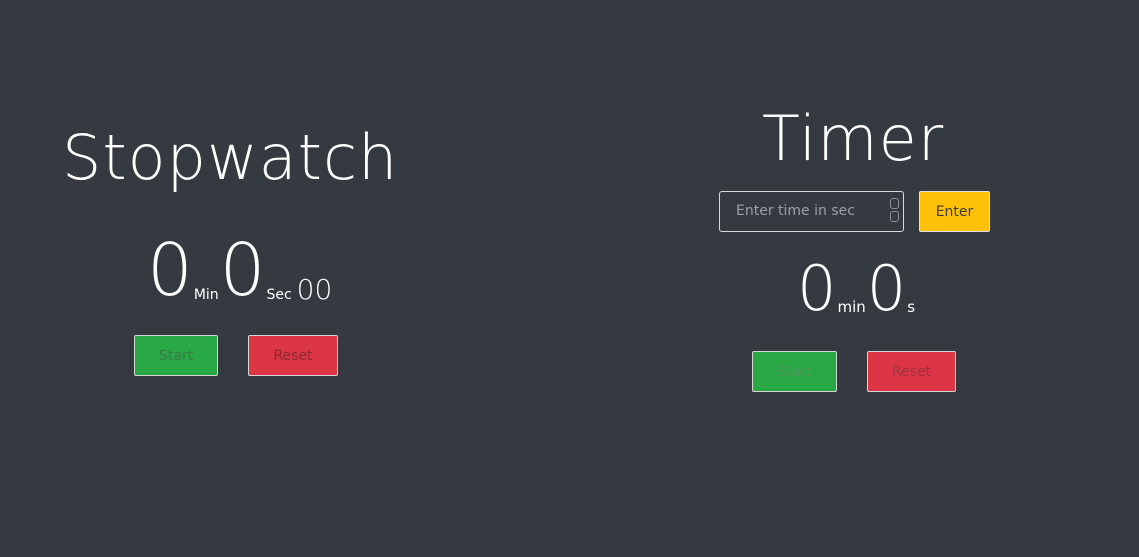 This screenshot has height=557, width=1139. What do you see at coordinates (911, 371) in the screenshot?
I see `timer-reset-button: Reset` at bounding box center [911, 371].